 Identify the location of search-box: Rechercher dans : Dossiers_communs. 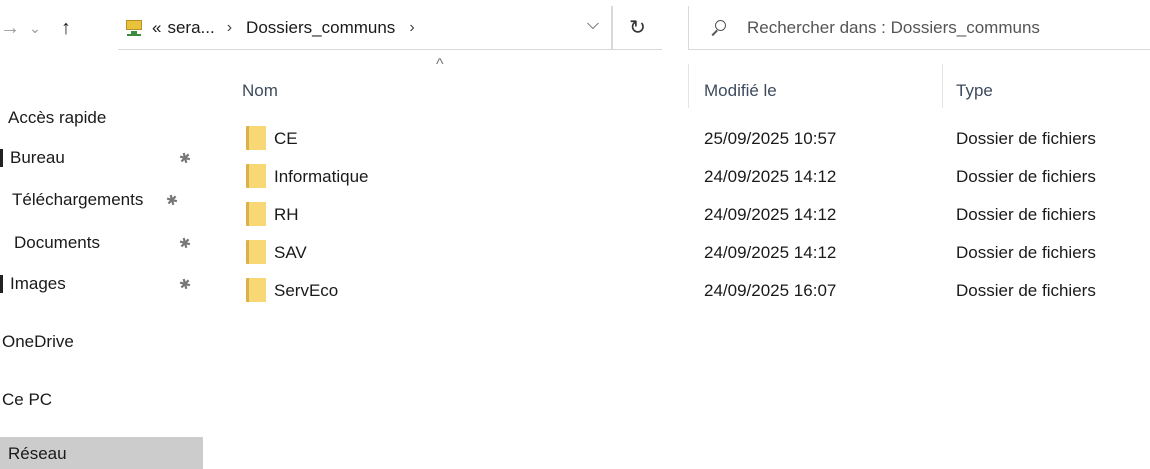
(919, 28).